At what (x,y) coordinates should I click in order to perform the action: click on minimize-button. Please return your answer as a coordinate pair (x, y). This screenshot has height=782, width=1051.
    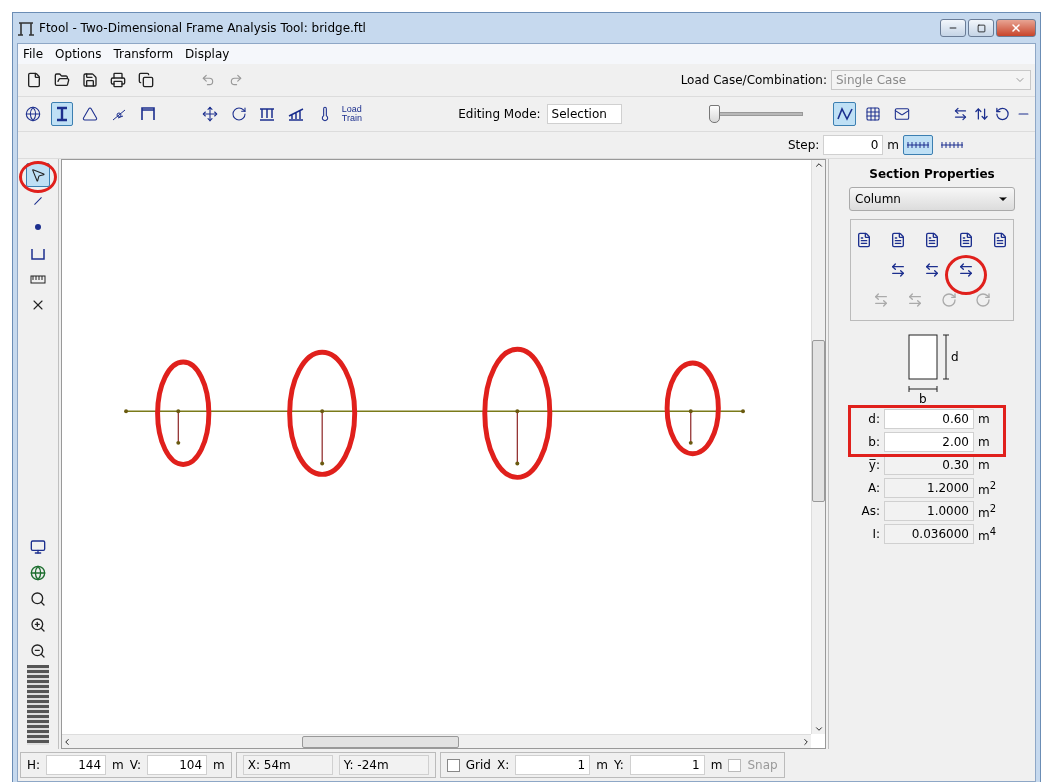
    Looking at the image, I should click on (953, 28).